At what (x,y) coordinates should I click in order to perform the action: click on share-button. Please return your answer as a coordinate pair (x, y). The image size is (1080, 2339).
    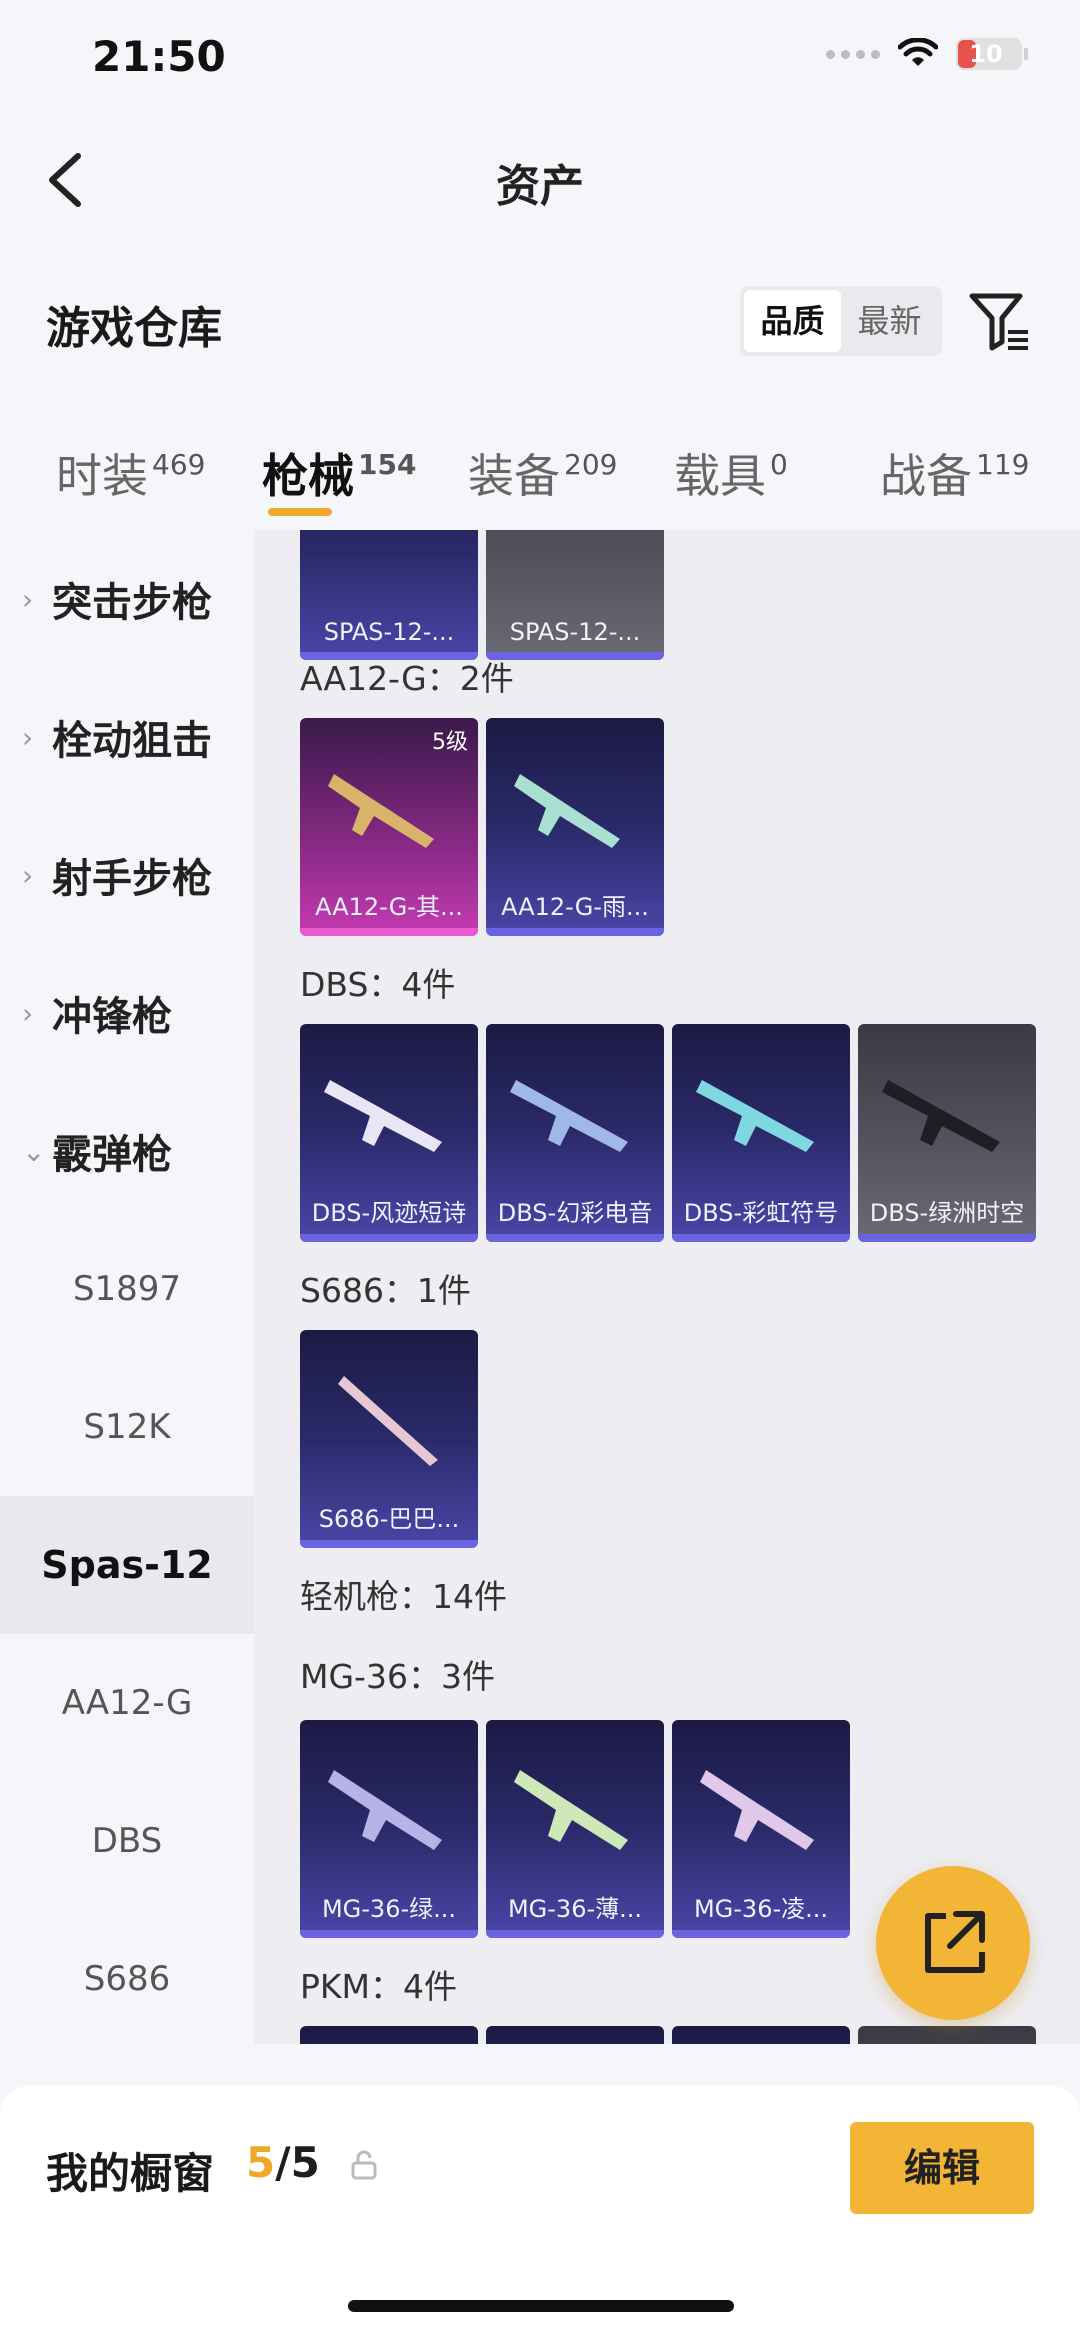
    Looking at the image, I should click on (953, 1943).